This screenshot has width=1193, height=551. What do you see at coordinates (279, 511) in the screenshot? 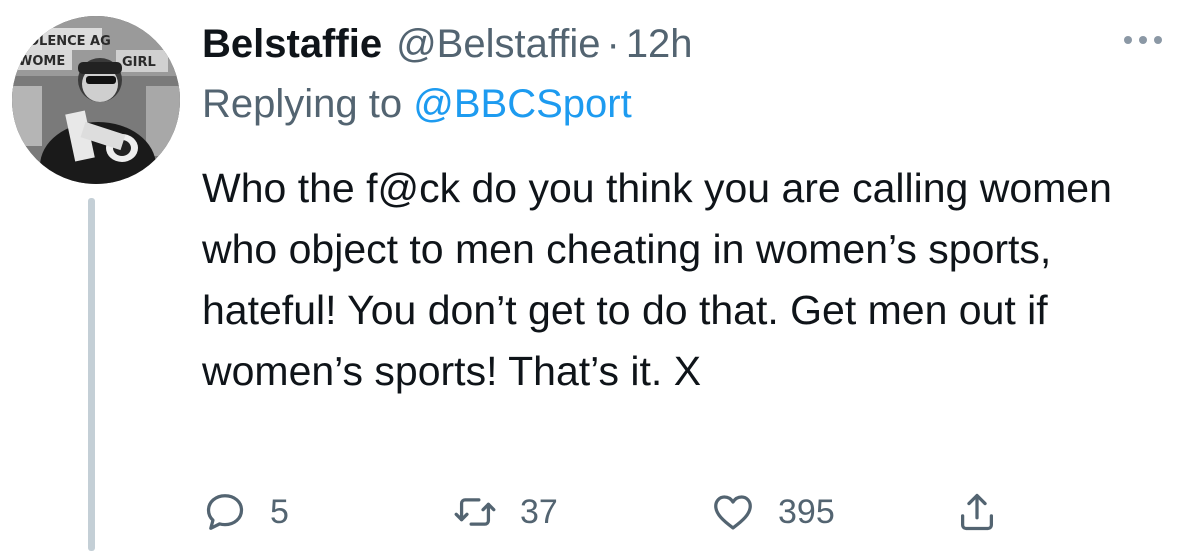
I see `reply-count: 5` at bounding box center [279, 511].